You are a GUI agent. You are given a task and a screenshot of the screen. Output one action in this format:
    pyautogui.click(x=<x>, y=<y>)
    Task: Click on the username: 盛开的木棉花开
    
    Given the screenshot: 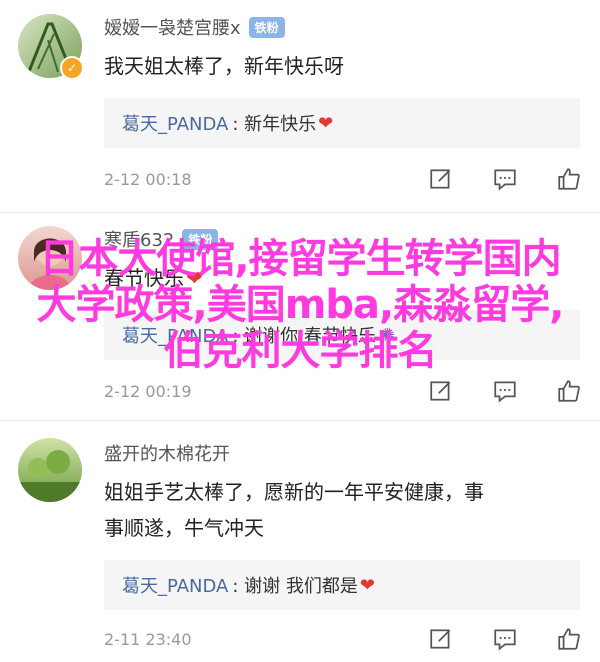 What is the action you would take?
    pyautogui.click(x=167, y=453)
    